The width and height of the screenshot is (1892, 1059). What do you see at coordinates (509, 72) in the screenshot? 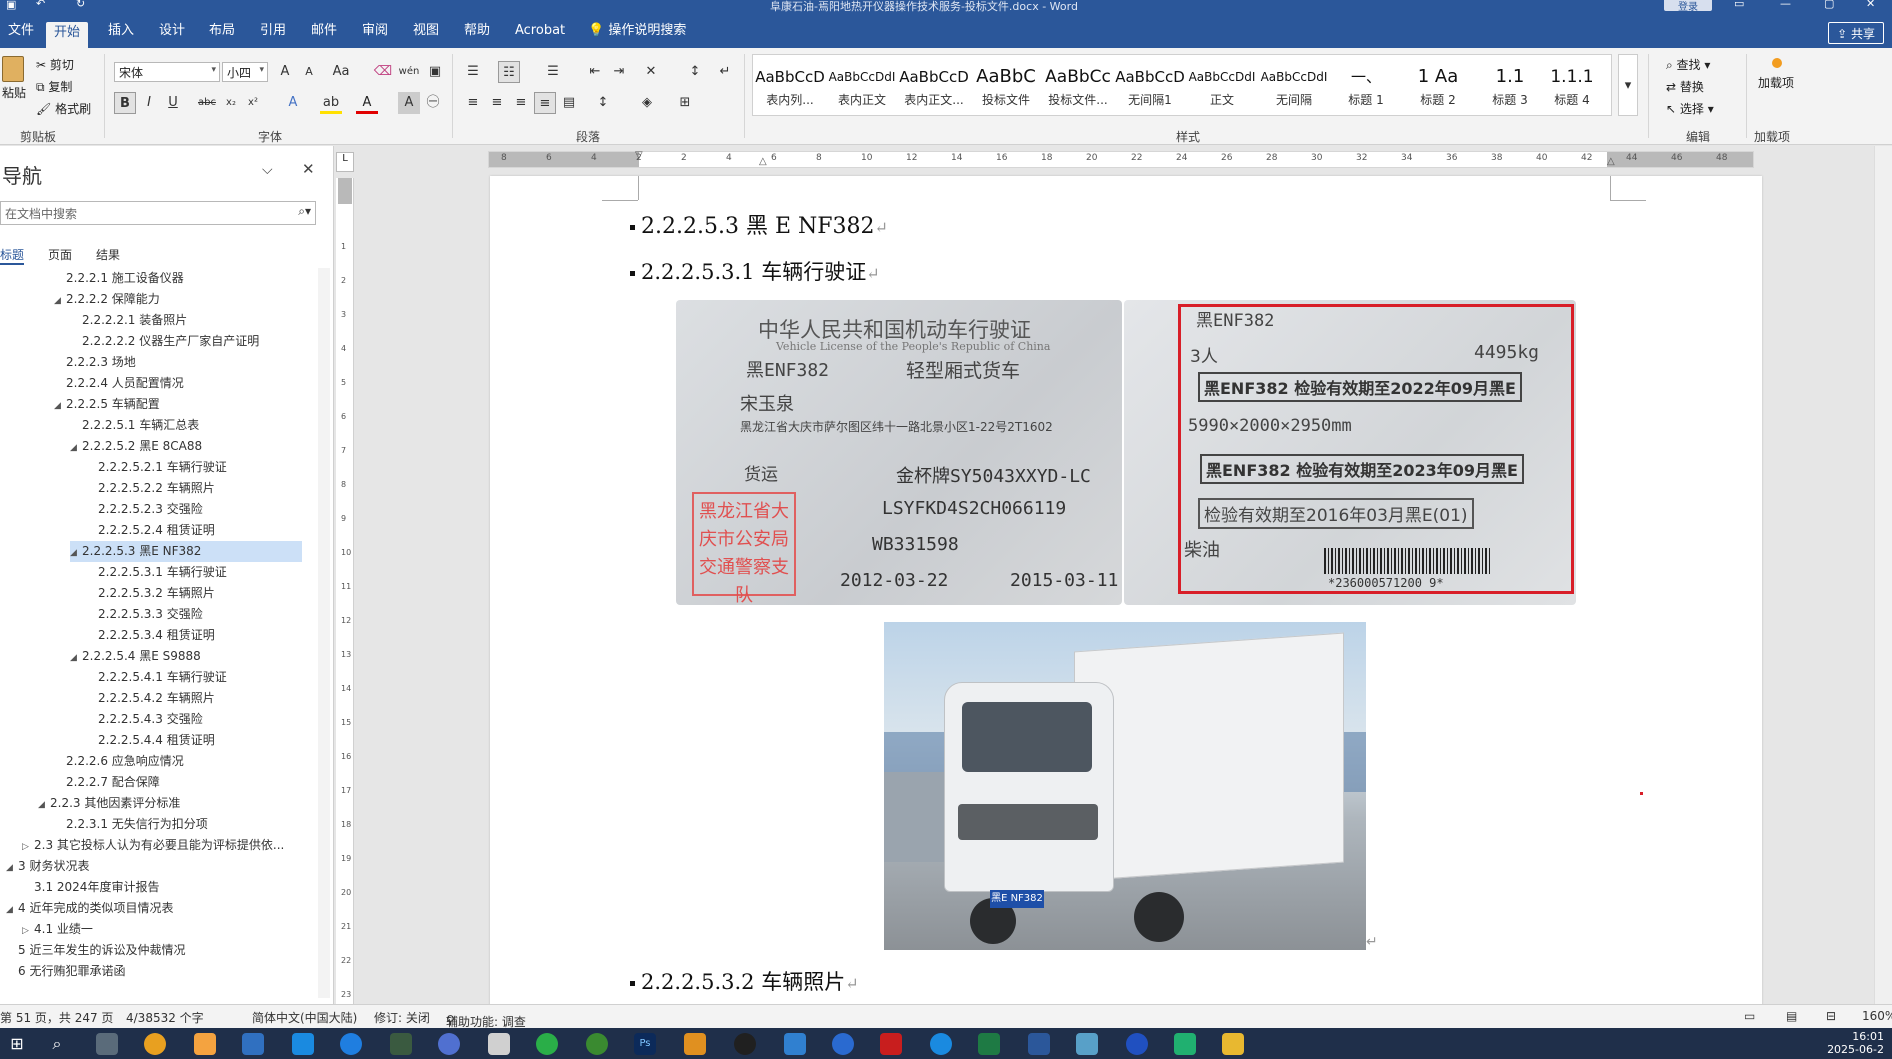
I see `numbering-icon: ☷` at bounding box center [509, 72].